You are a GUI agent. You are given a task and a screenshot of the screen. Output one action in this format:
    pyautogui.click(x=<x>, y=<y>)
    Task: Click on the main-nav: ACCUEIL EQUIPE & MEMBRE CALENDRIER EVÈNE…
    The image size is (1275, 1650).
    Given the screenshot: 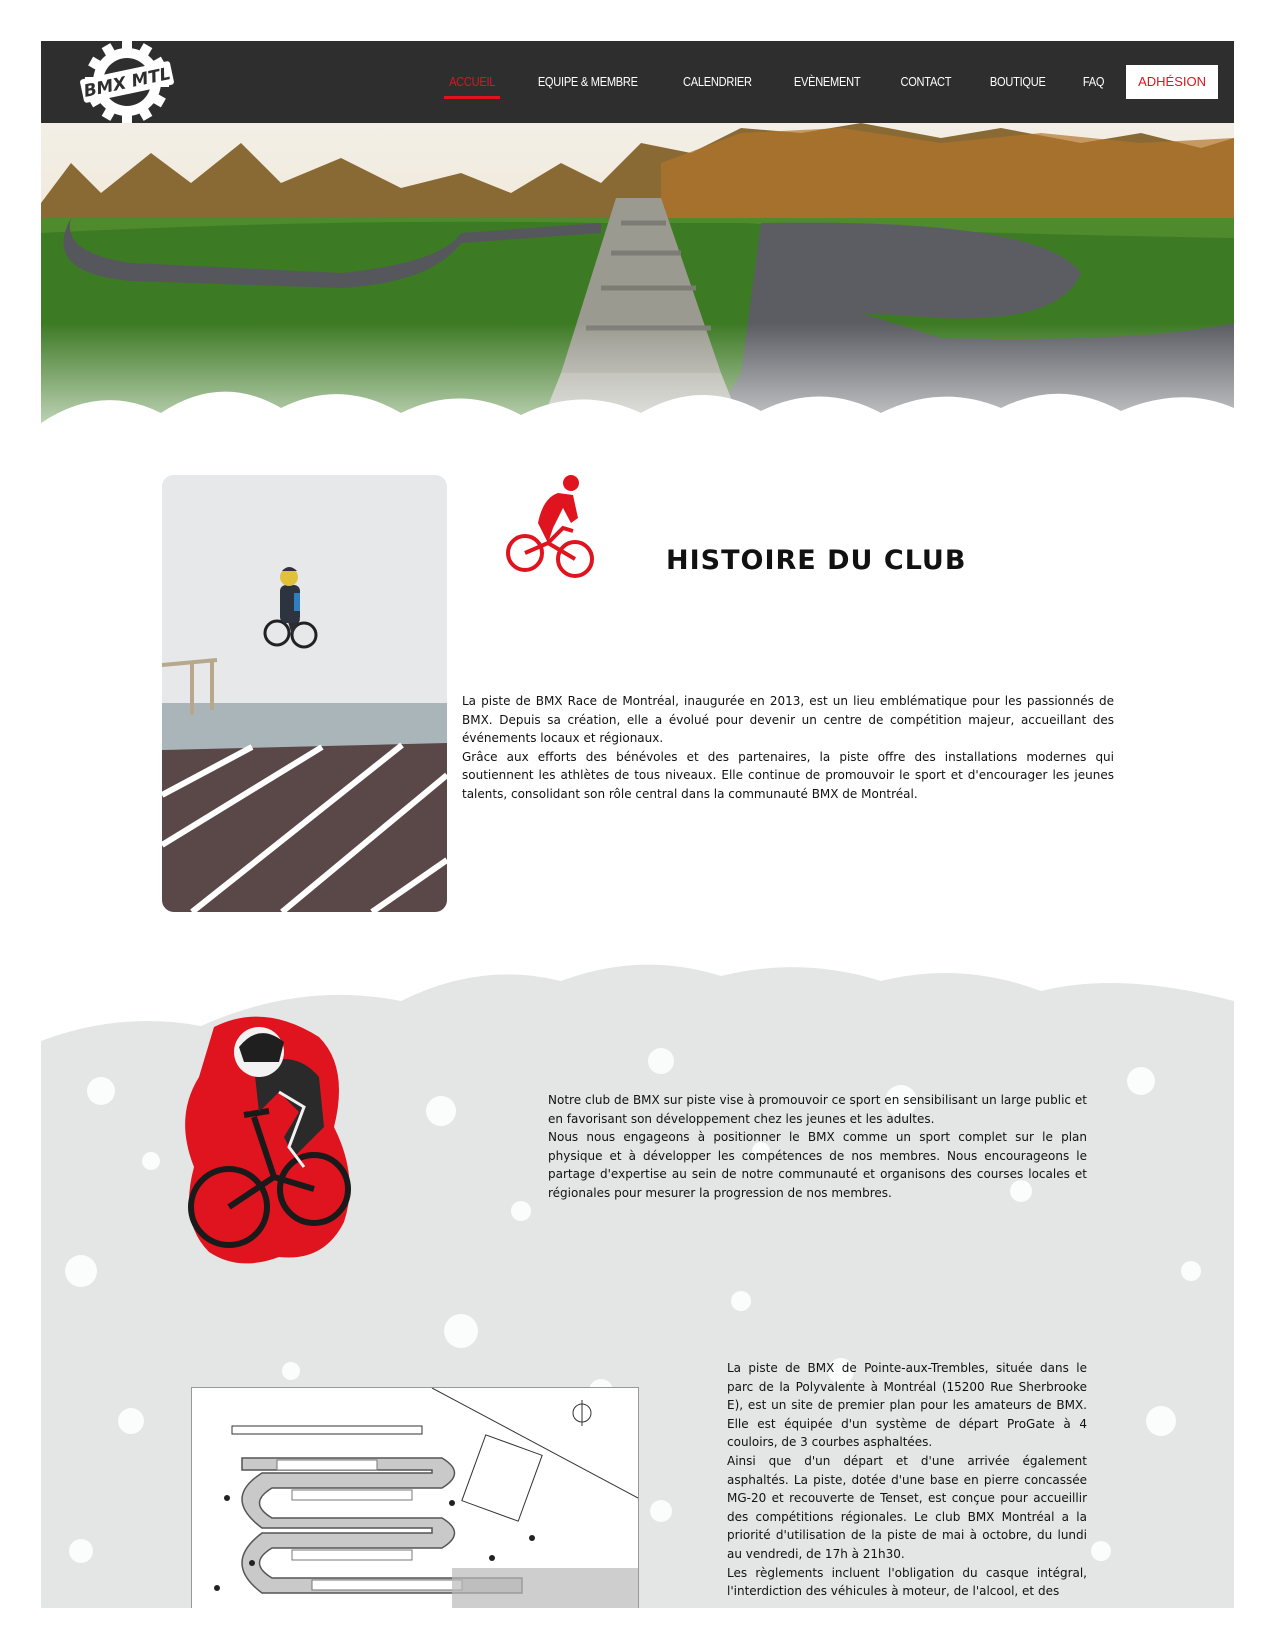 What is the action you would take?
    pyautogui.click(x=816, y=82)
    